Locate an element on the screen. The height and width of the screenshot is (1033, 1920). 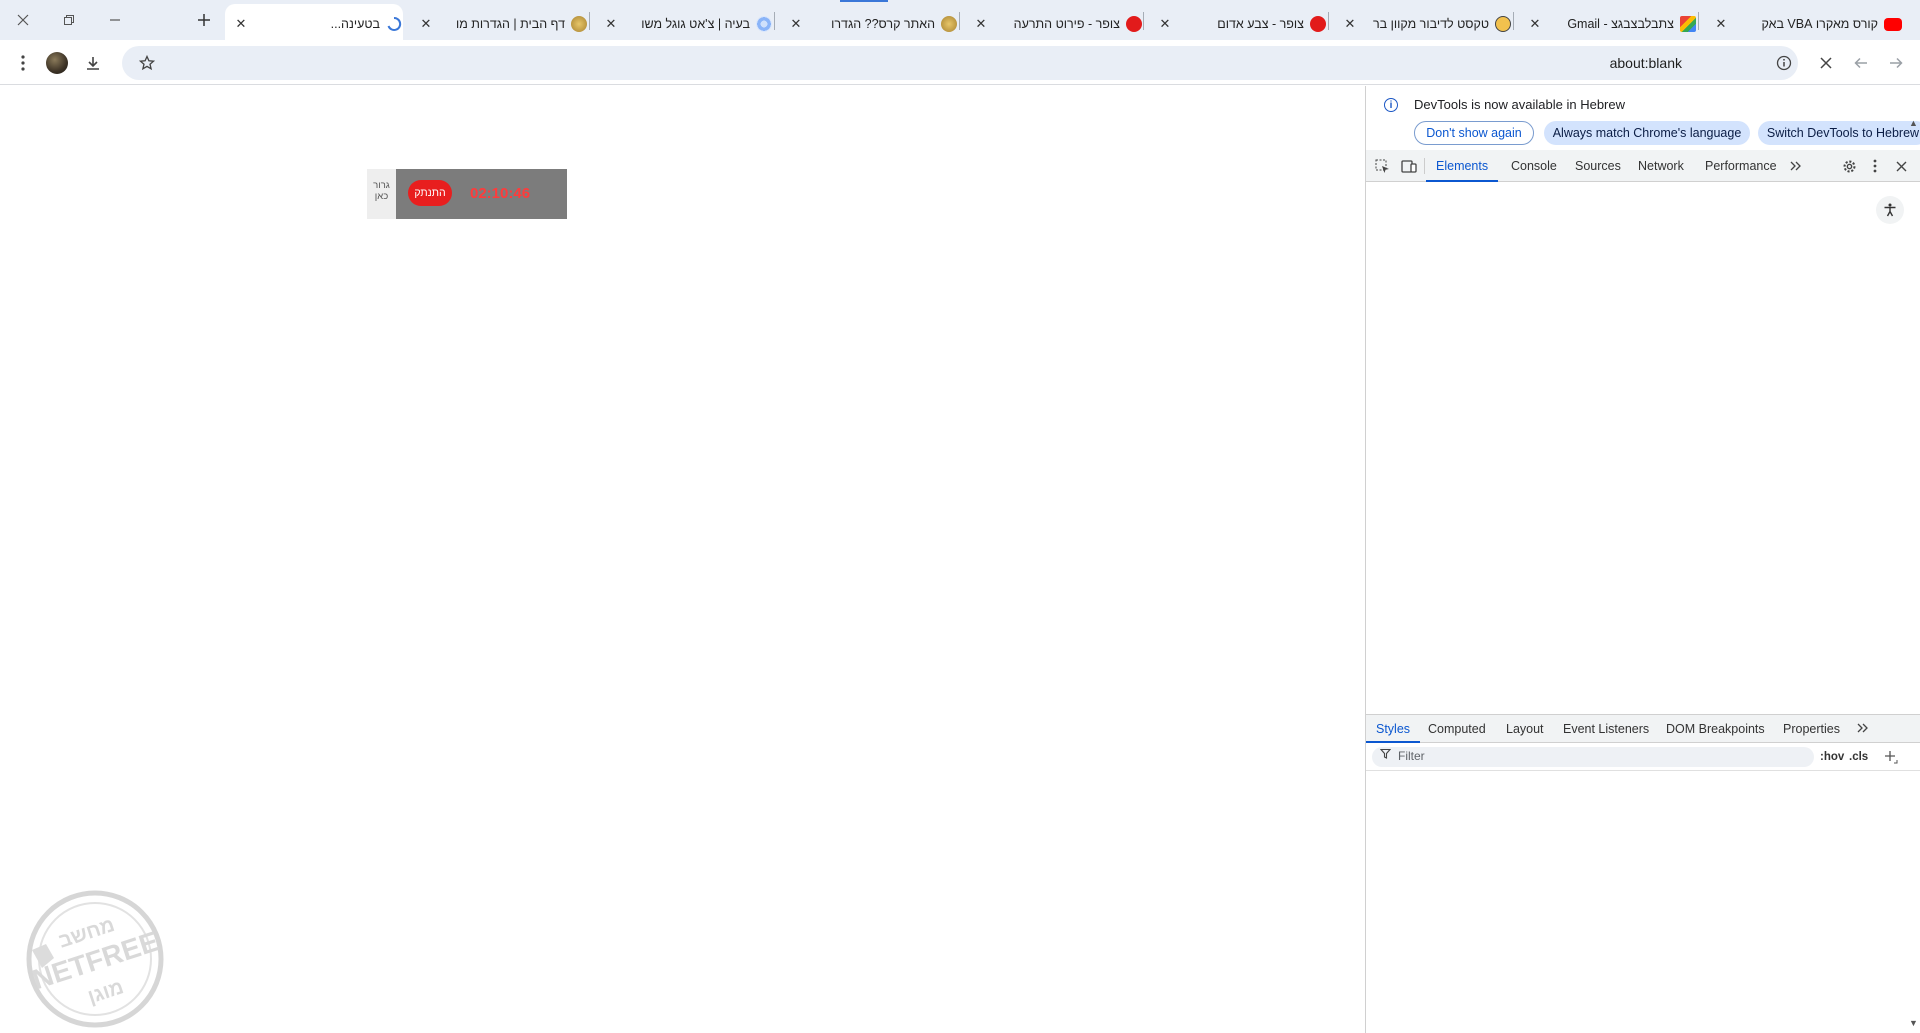
close-icon is located at coordinates (23, 20).